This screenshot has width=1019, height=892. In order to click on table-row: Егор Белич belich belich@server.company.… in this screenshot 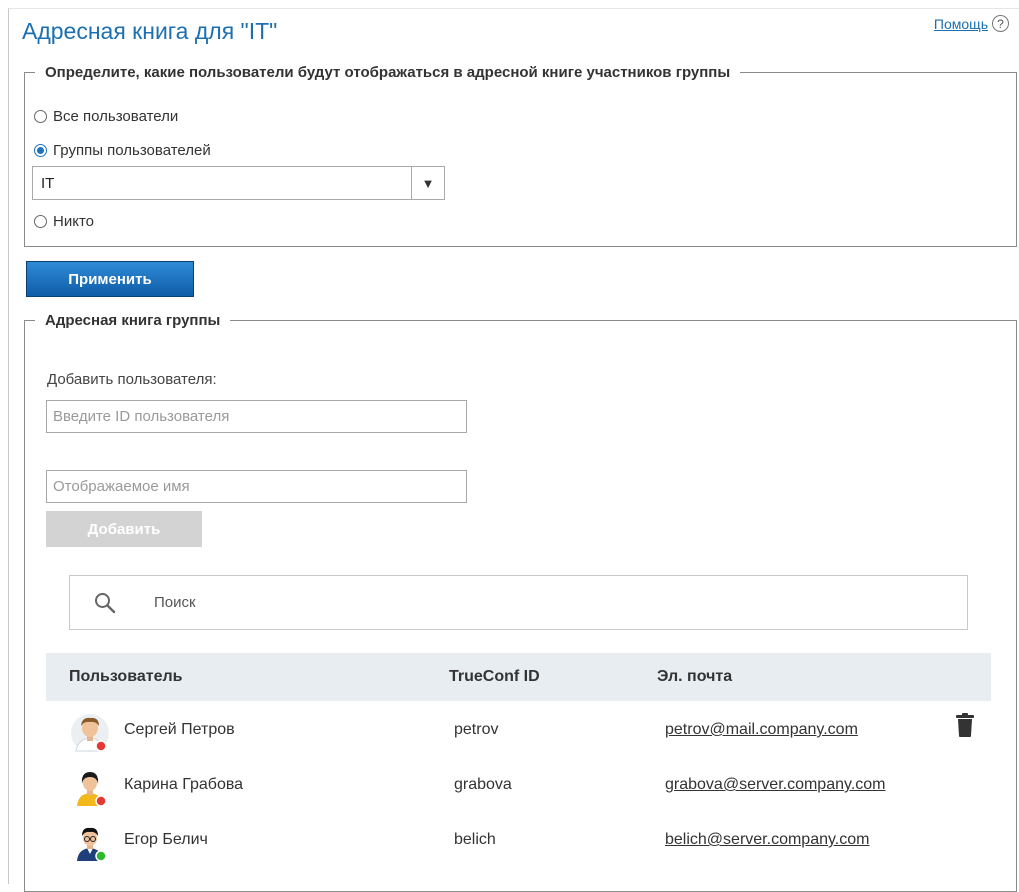, I will do `click(518, 840)`.